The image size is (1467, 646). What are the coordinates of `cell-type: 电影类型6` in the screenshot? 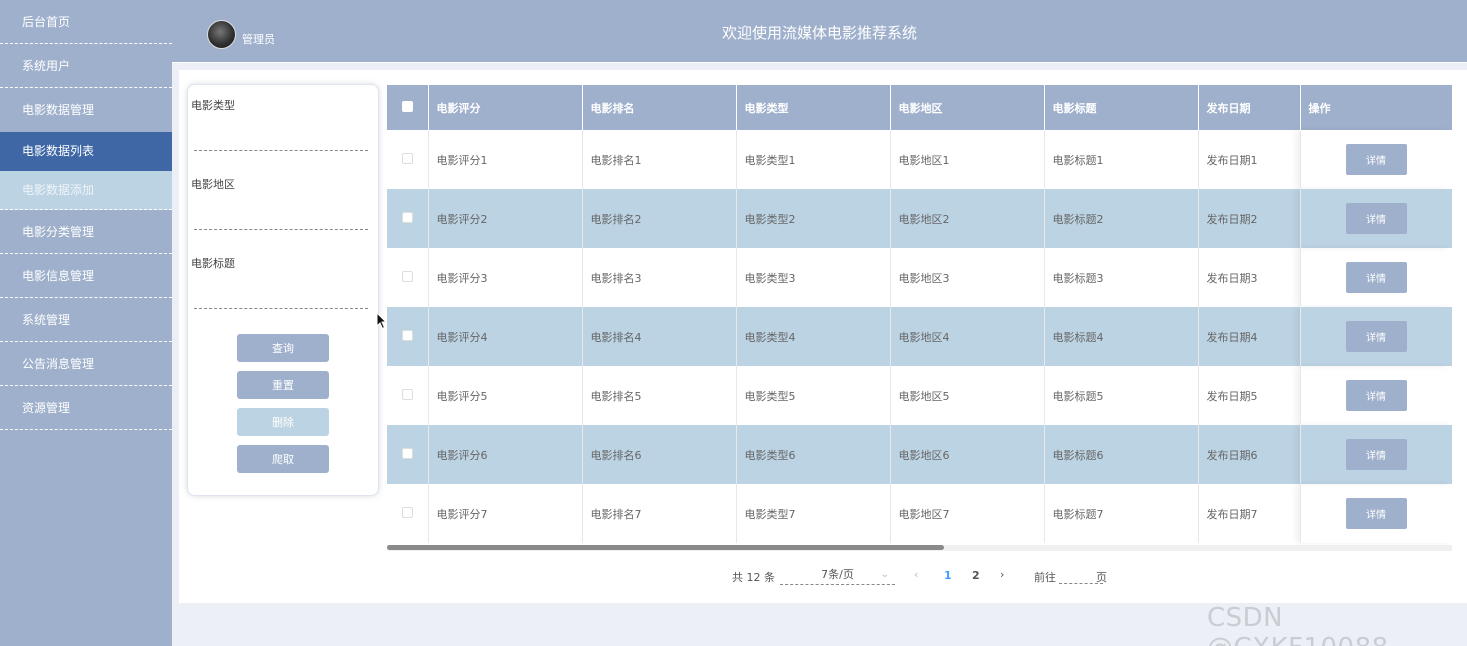 It's located at (813, 454).